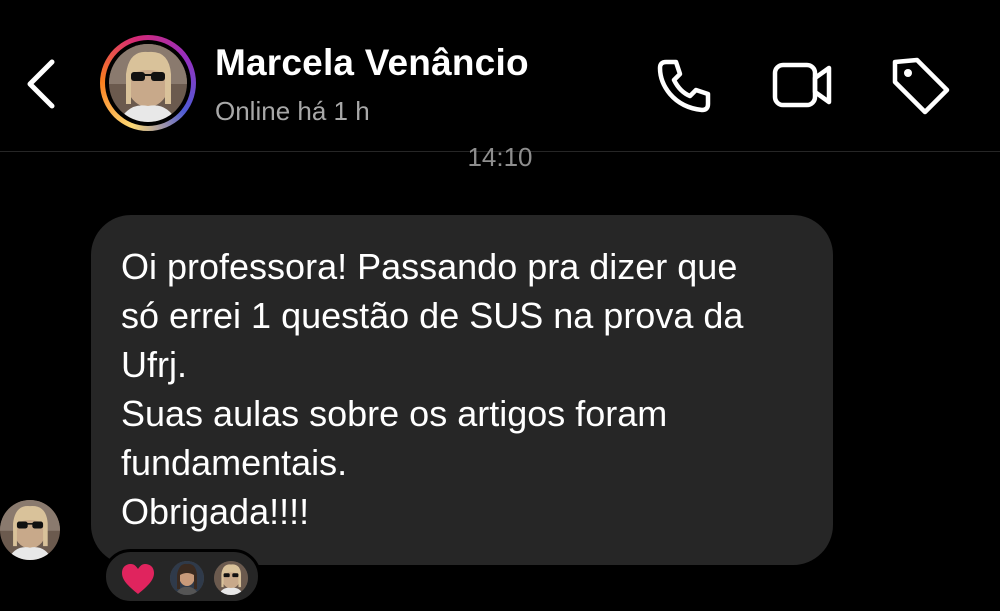  I want to click on tag-icon, so click(921, 86).